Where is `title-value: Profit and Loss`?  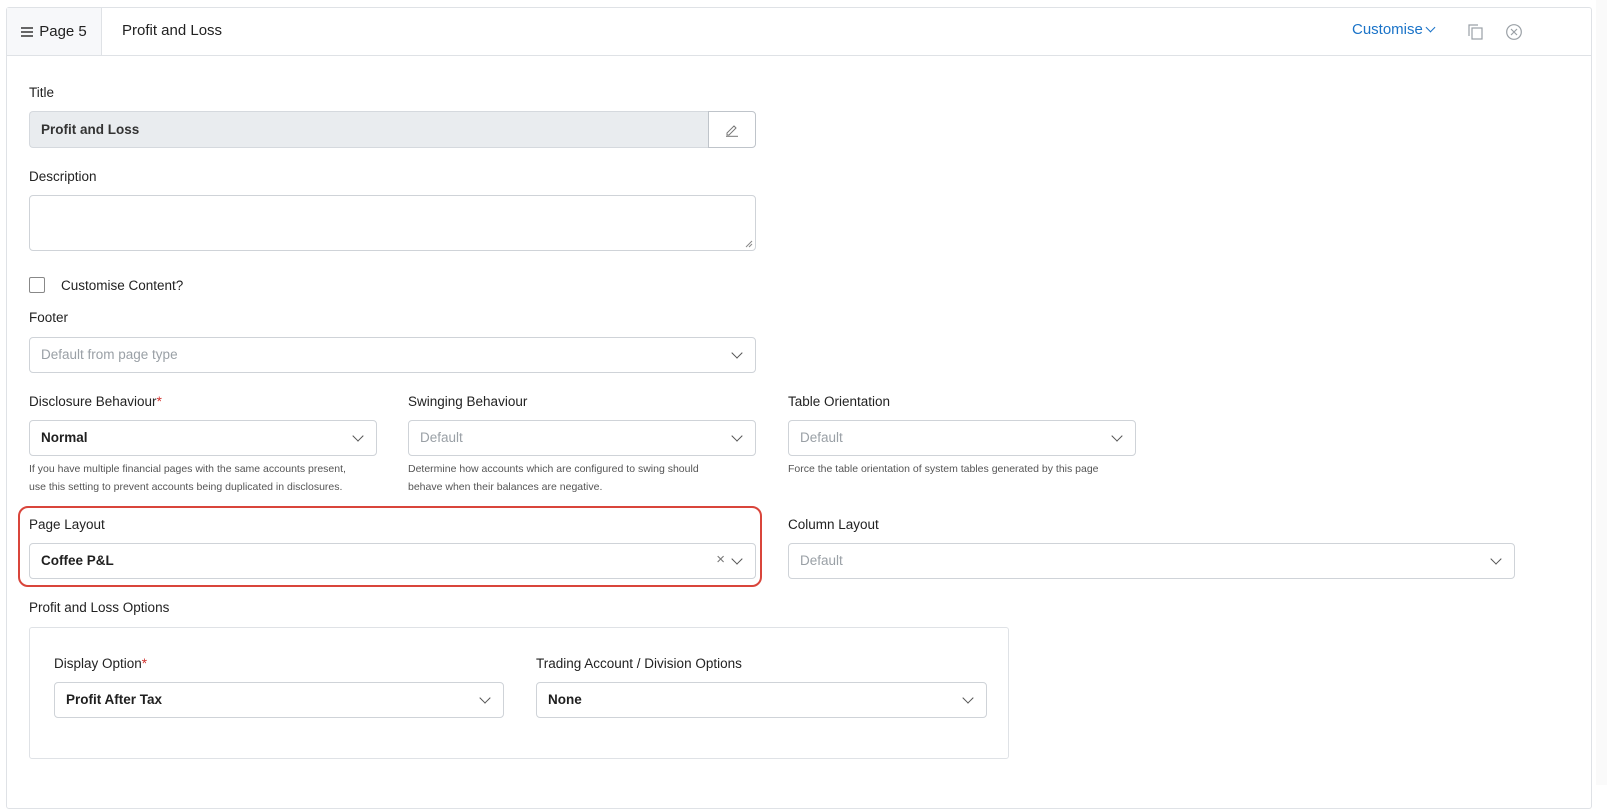 title-value: Profit and Loss is located at coordinates (90, 129).